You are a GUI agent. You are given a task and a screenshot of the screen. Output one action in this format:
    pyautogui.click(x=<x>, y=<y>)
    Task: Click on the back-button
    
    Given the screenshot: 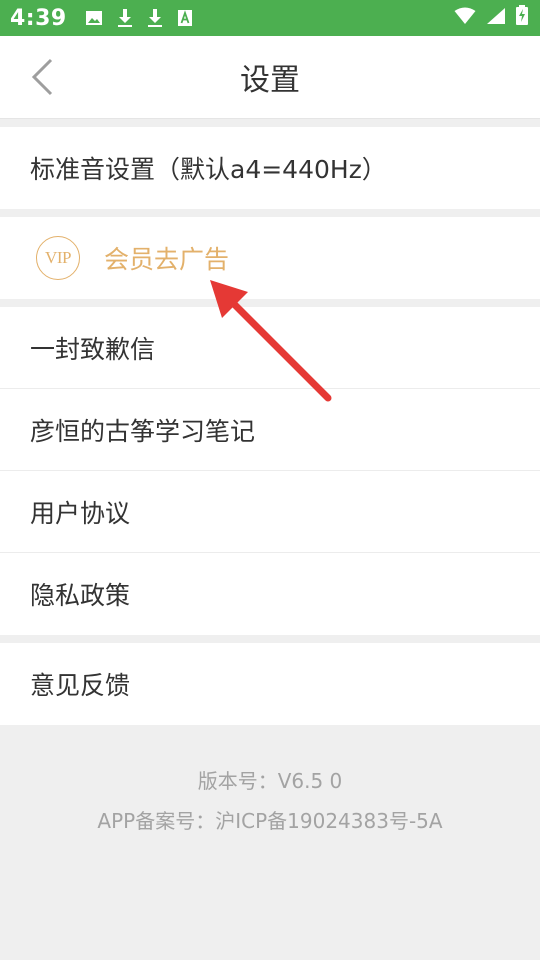 What is the action you would take?
    pyautogui.click(x=42, y=77)
    